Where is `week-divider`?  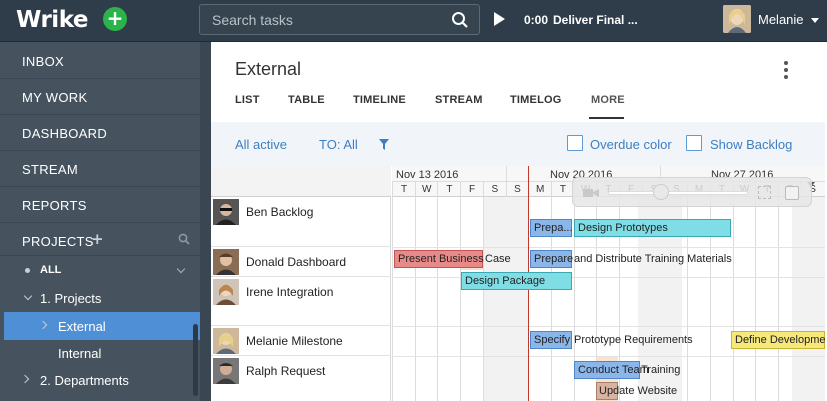 week-divider is located at coordinates (506, 173).